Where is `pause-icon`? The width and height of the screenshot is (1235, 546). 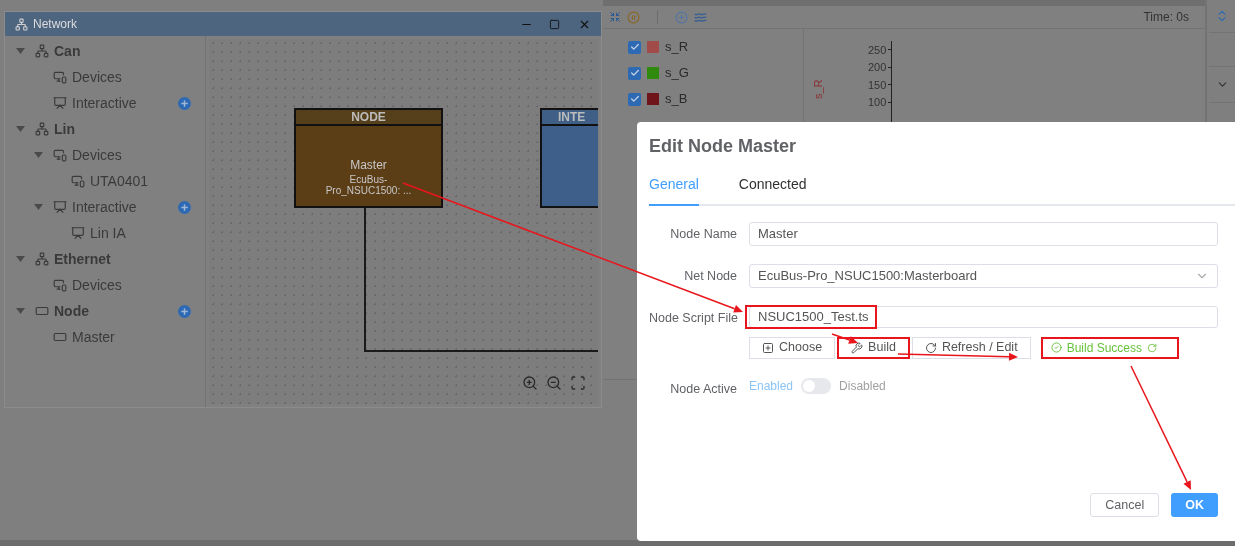 pause-icon is located at coordinates (633, 17).